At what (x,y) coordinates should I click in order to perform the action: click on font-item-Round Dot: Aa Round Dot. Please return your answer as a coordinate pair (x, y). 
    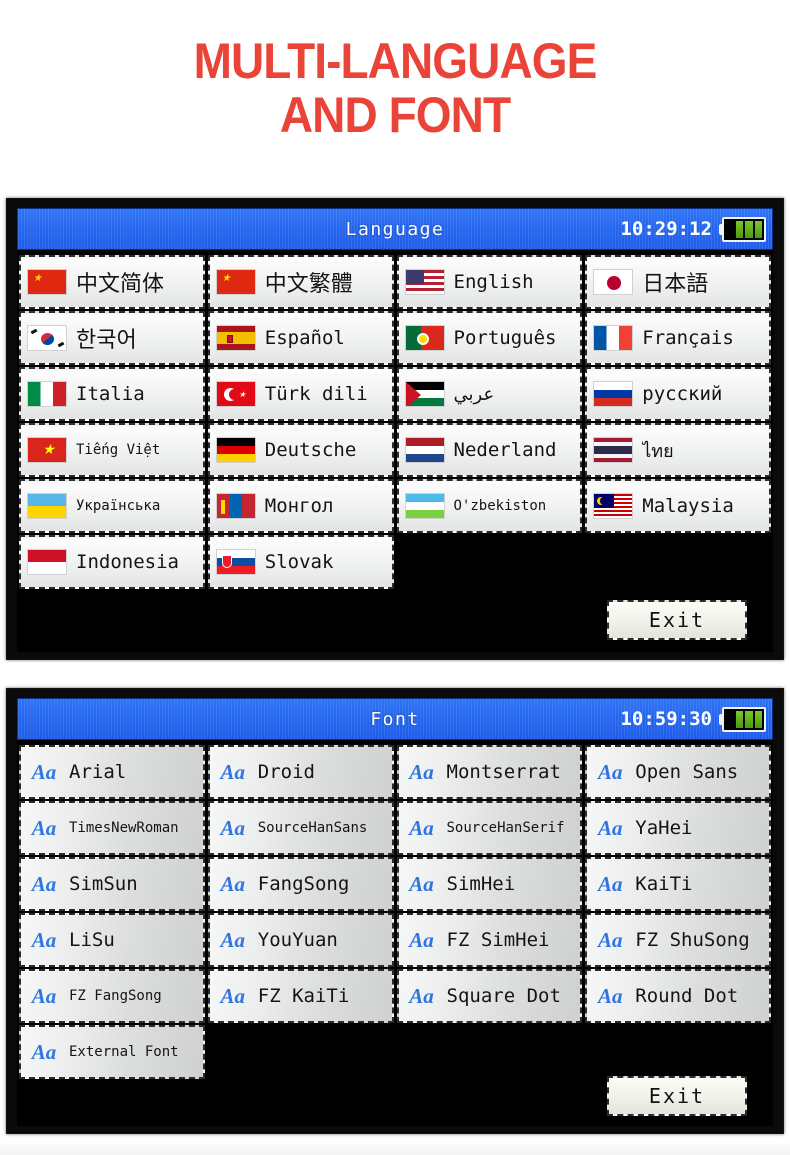
    Looking at the image, I should click on (678, 996).